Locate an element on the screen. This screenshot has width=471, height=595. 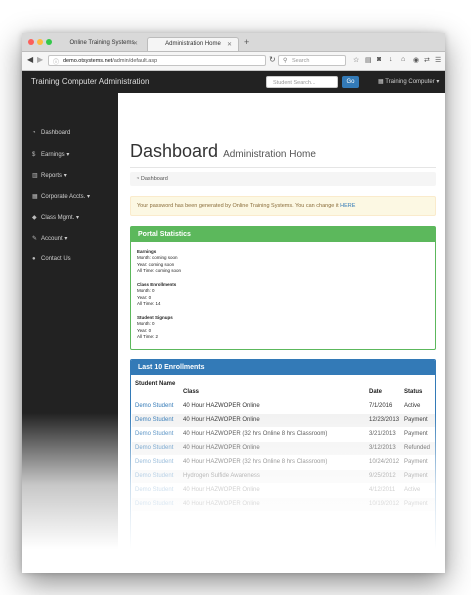
browser-search-input: ⚲ Search is located at coordinates (312, 60).